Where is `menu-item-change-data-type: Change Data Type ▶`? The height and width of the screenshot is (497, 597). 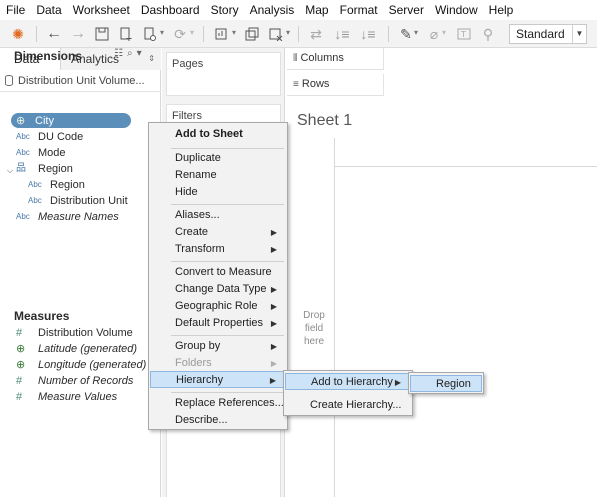
menu-item-change-data-type: Change Data Type ▶ is located at coordinates (218, 289).